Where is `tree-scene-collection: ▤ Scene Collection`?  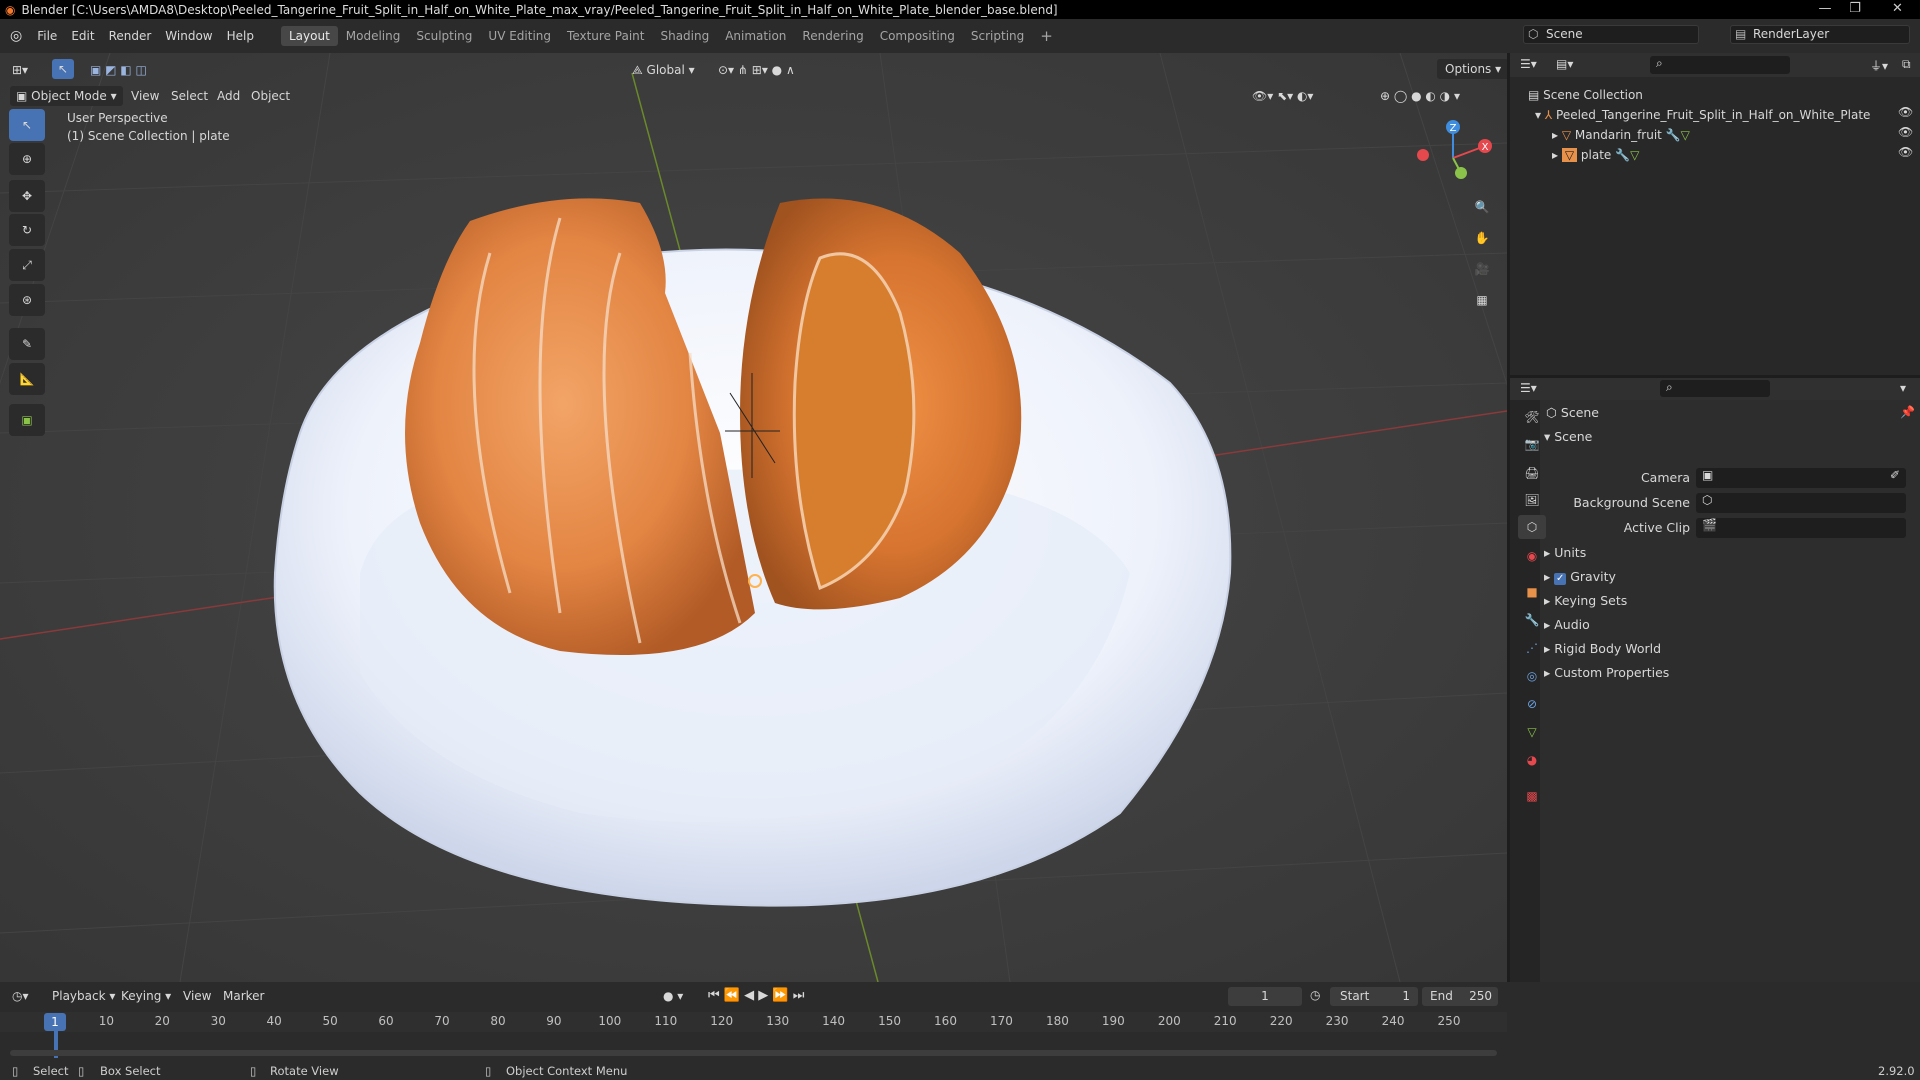 tree-scene-collection: ▤ Scene Collection is located at coordinates (1585, 95).